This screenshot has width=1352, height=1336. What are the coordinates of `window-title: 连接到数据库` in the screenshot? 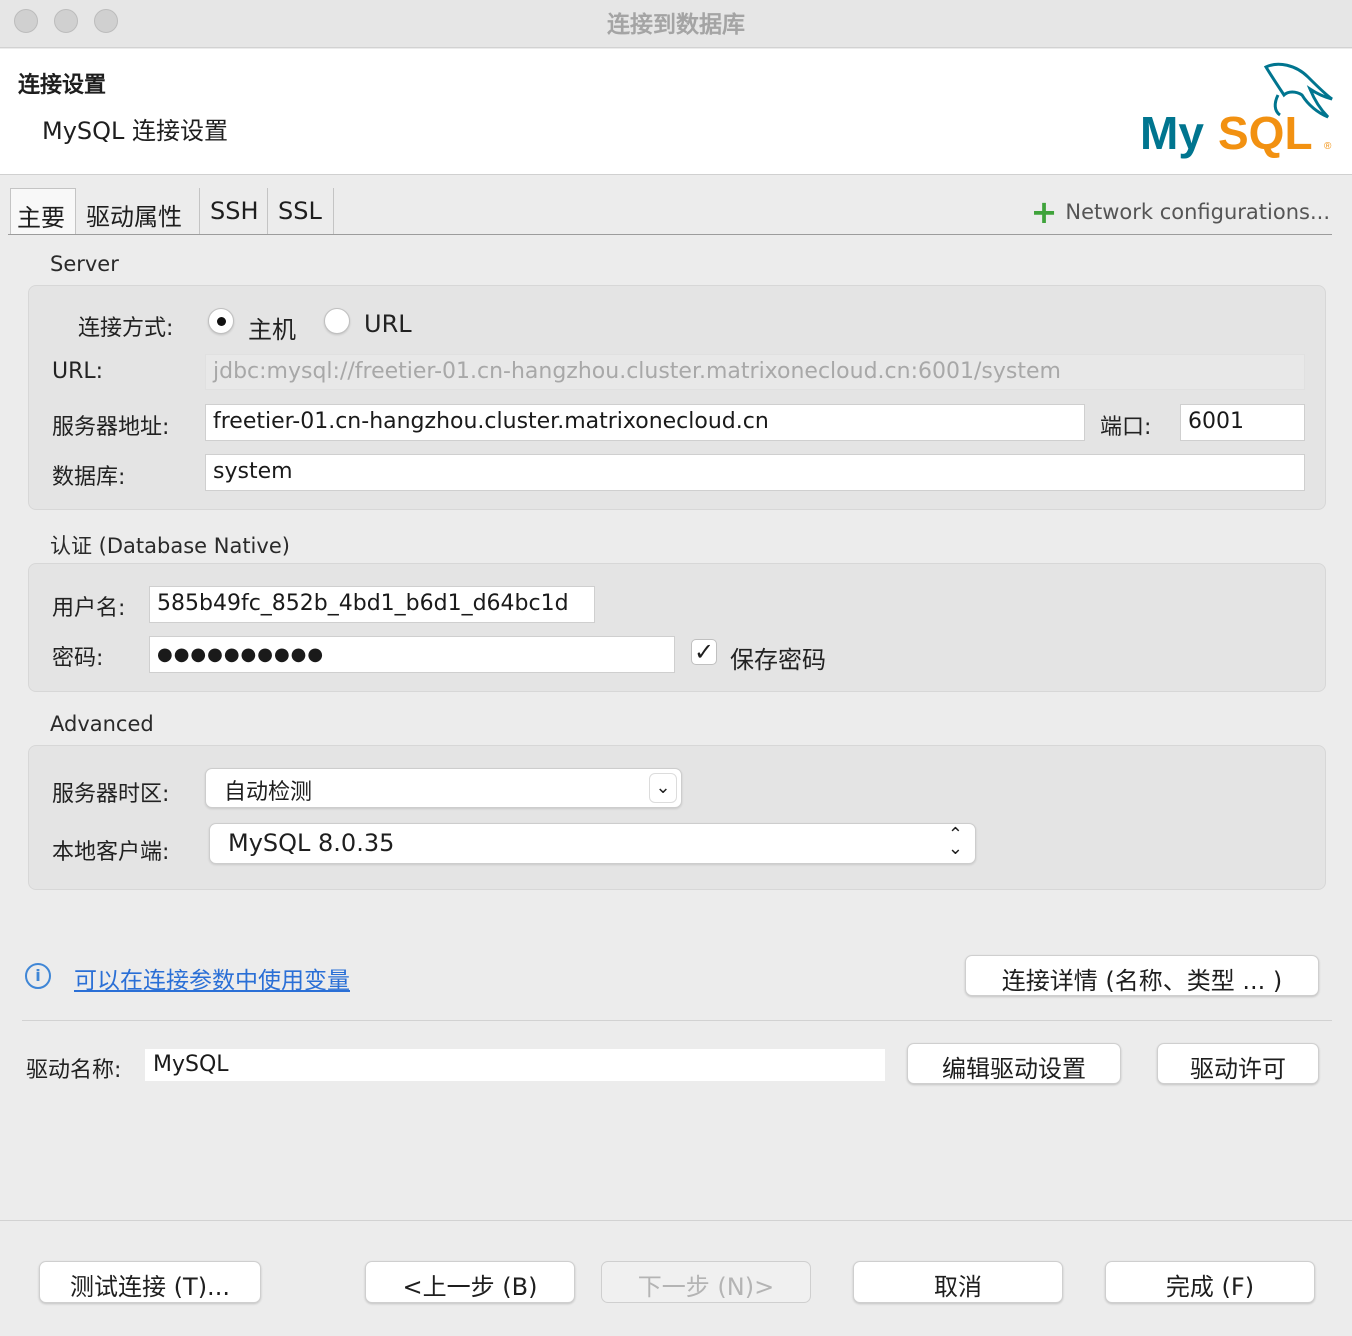 It's located at (676, 25).